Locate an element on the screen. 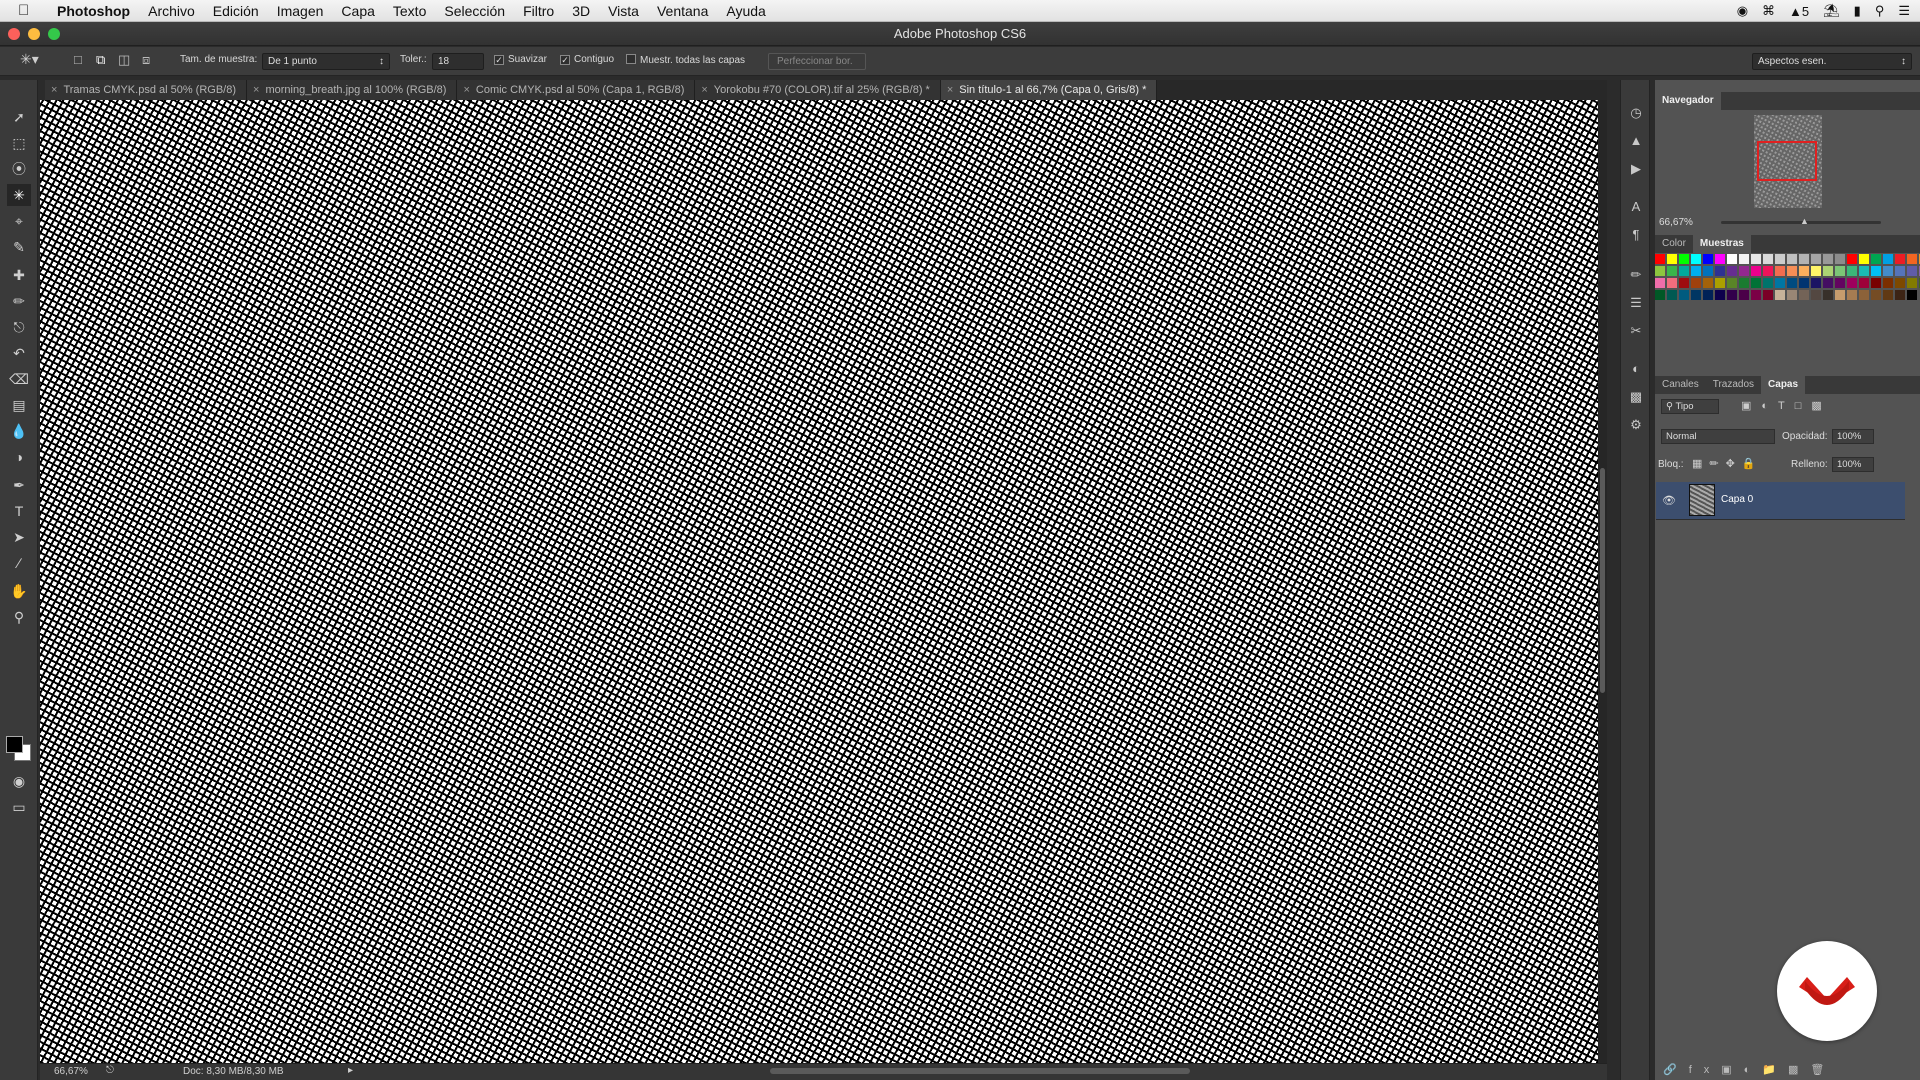 This screenshot has width=1920, height=1080. navigator-zoom: 66,67% is located at coordinates (1676, 222).